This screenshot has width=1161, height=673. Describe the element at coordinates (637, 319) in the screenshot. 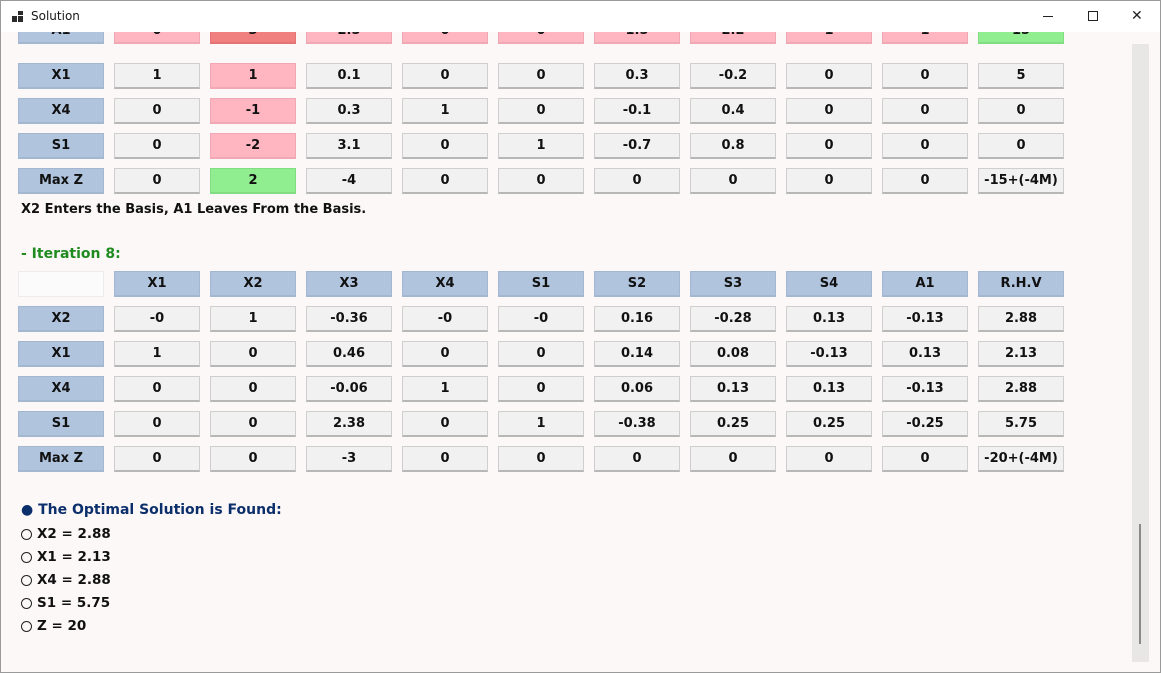

I see `table-cell: 0.16` at that location.